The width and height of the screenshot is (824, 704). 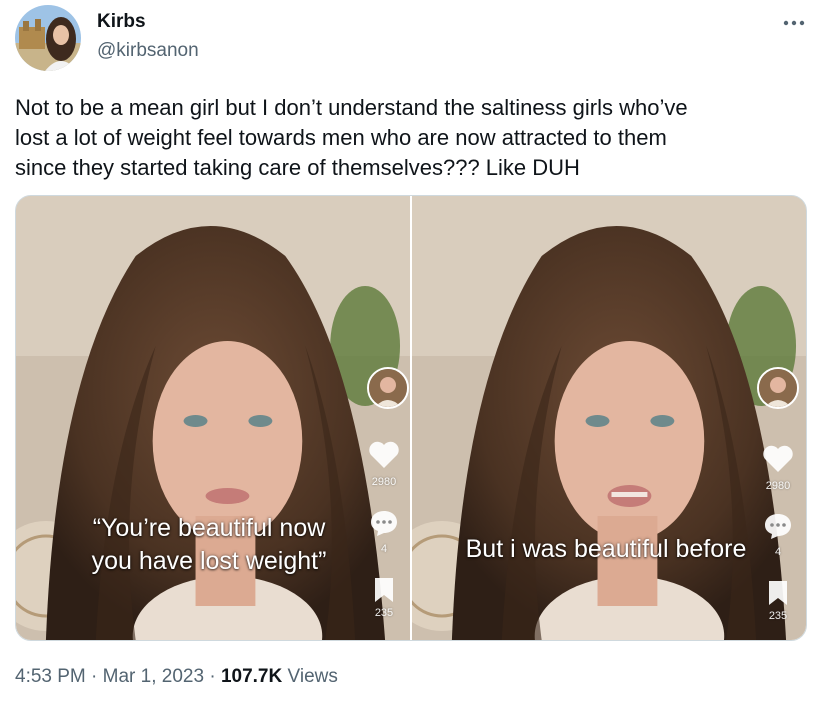 I want to click on more-horizontal-icon, so click(x=794, y=23).